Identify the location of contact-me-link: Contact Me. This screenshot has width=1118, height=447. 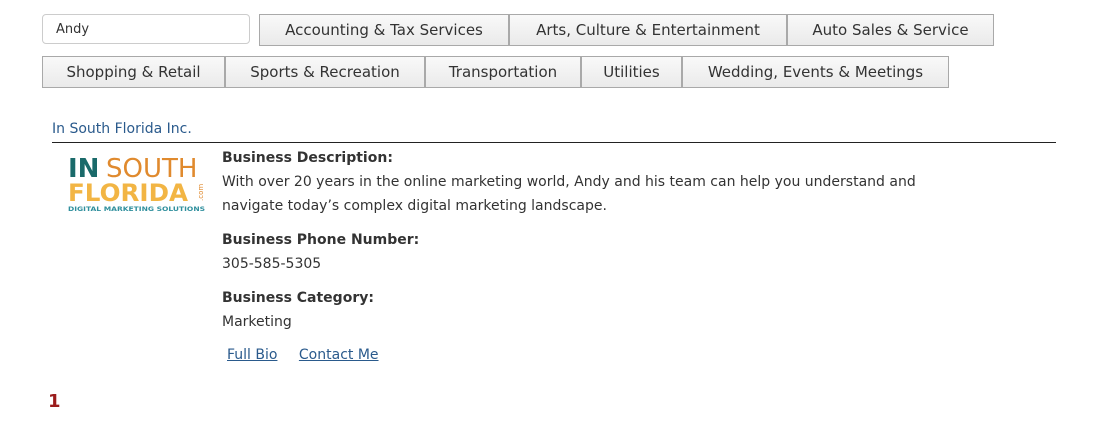
(339, 355).